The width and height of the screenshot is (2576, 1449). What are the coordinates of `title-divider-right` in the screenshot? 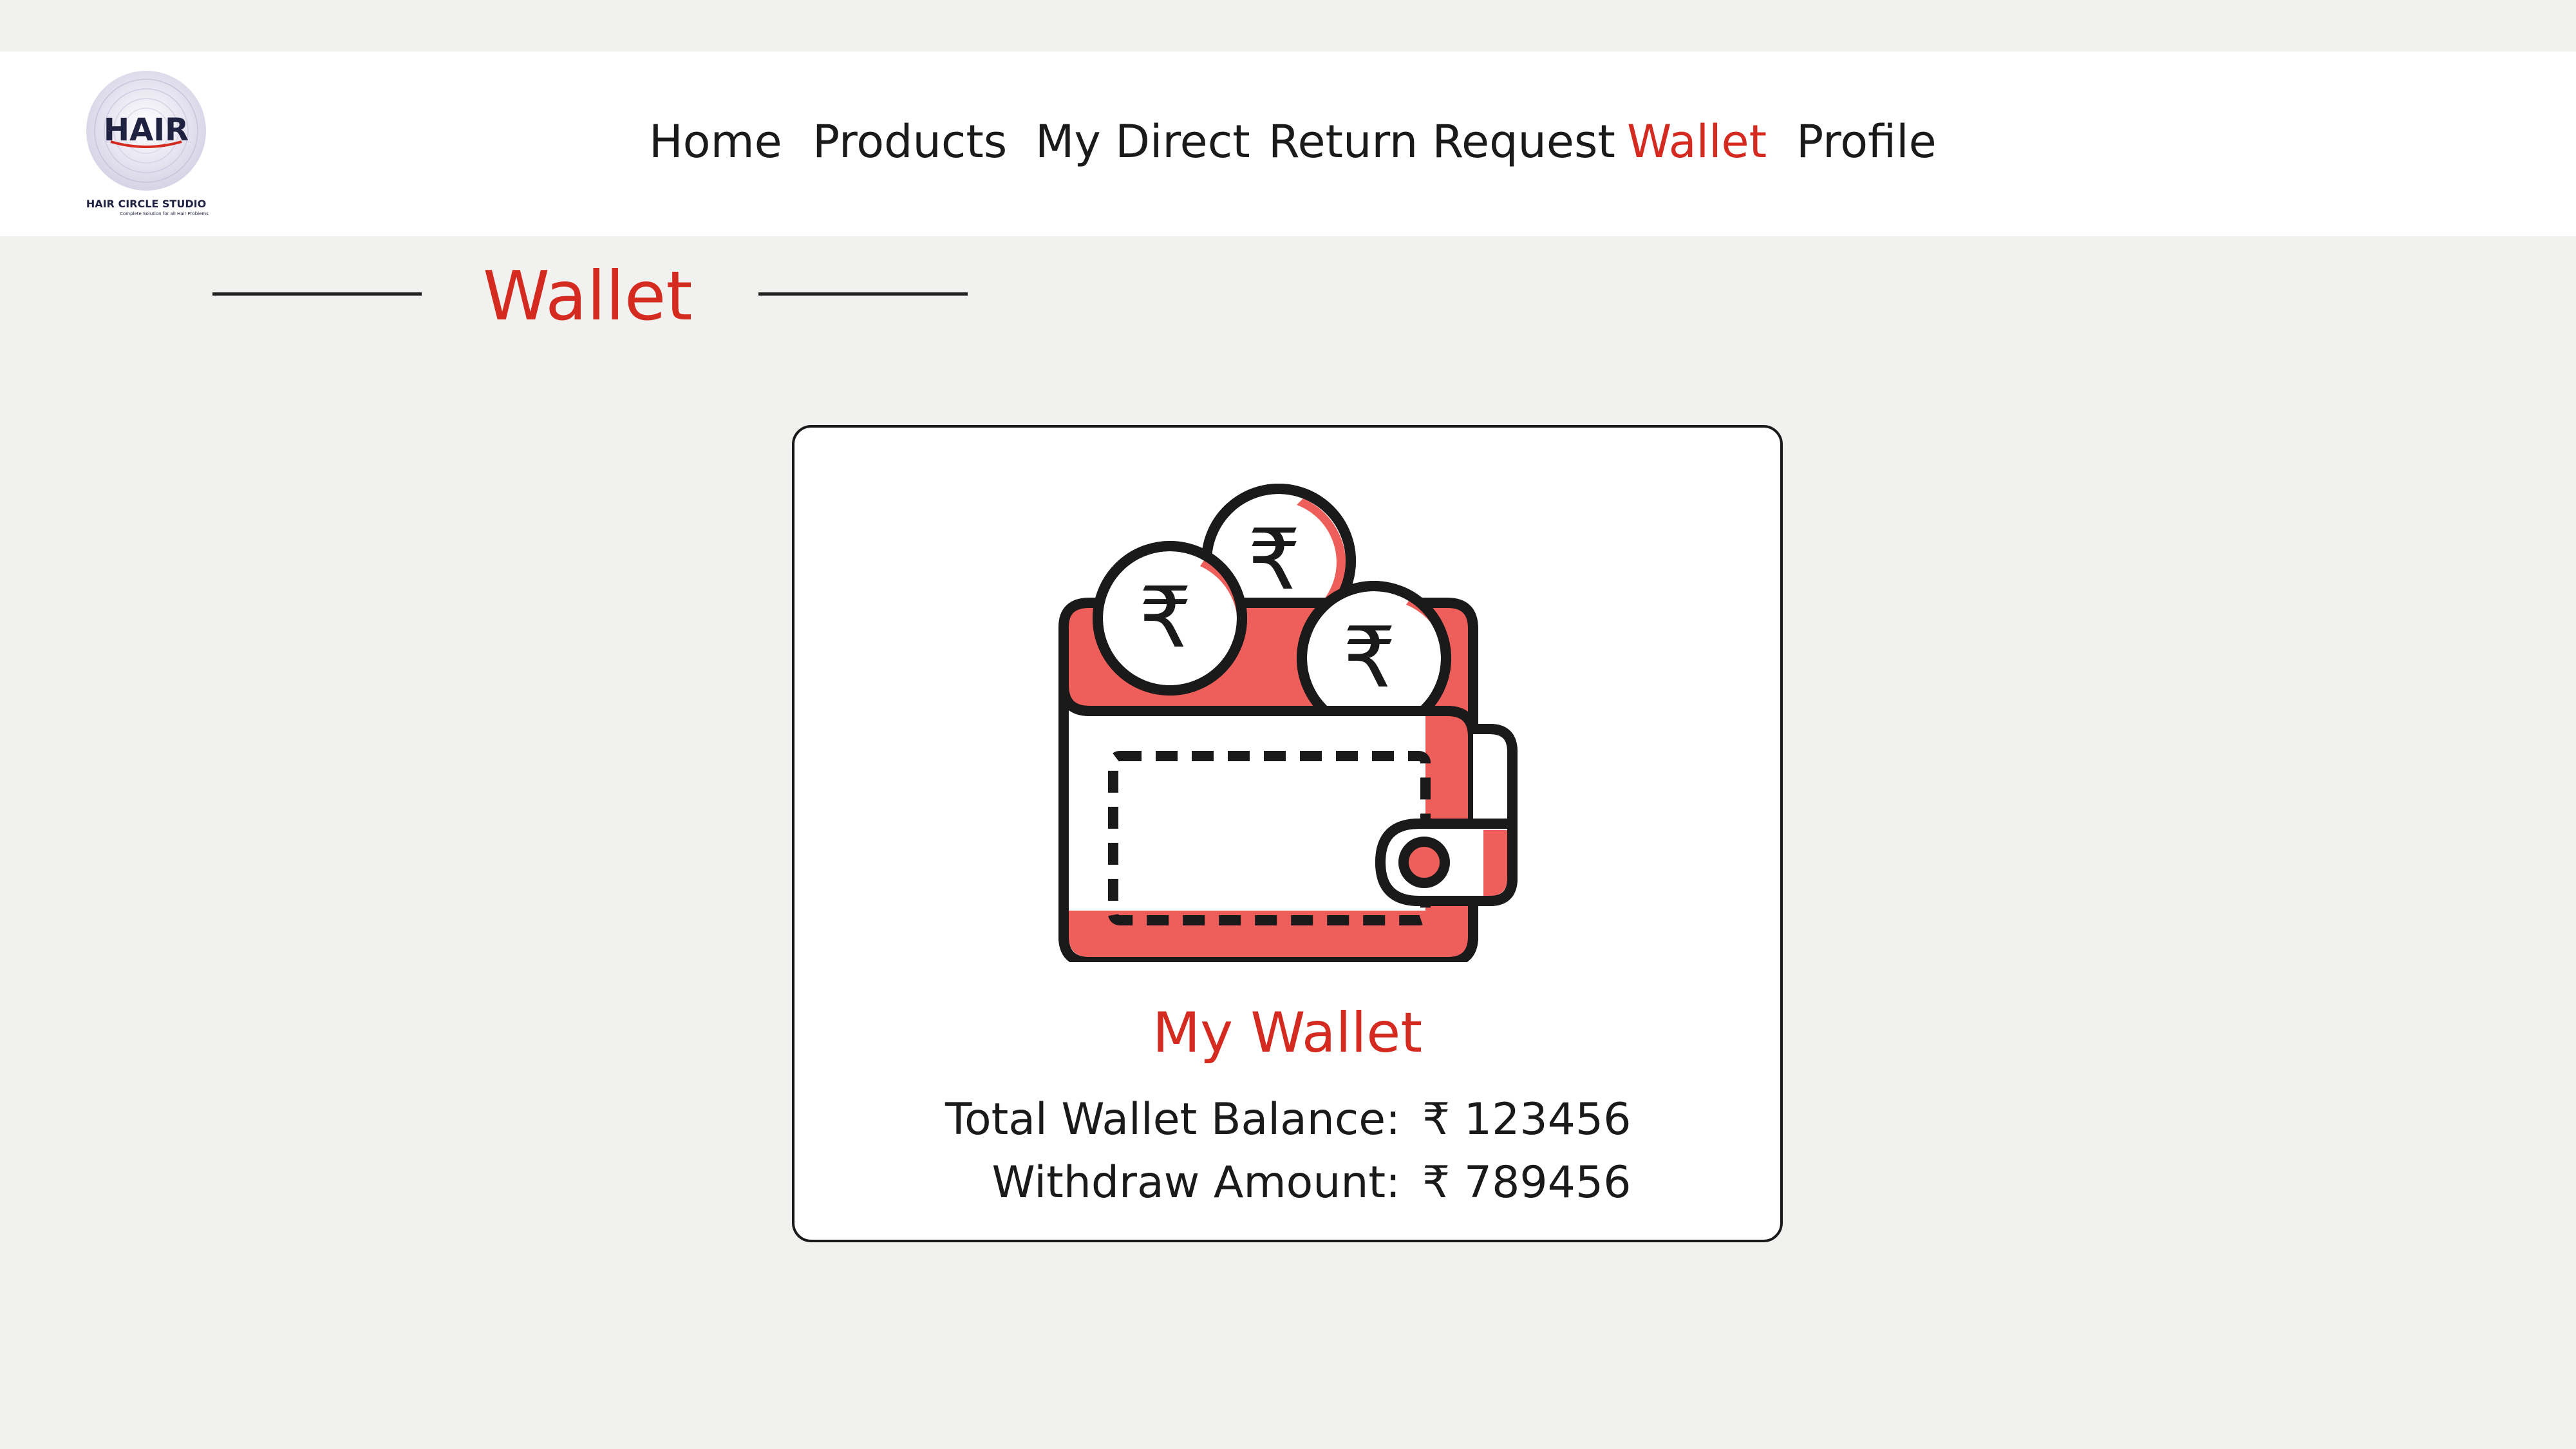 It's located at (863, 294).